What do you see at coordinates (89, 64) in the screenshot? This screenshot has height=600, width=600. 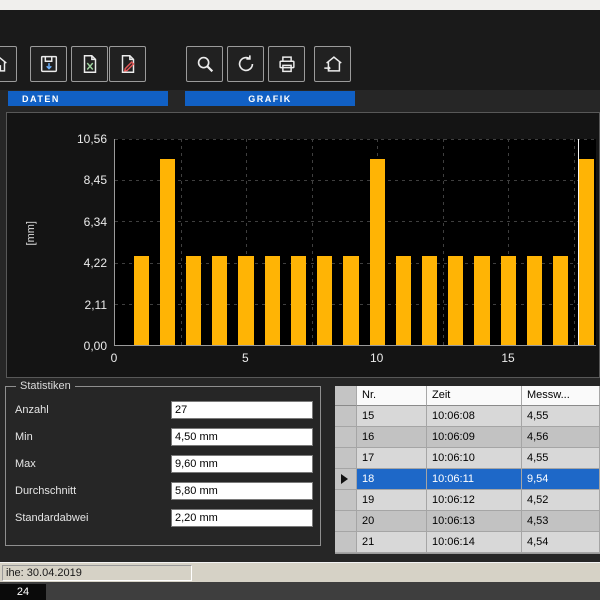 I see `excel-export-button` at bounding box center [89, 64].